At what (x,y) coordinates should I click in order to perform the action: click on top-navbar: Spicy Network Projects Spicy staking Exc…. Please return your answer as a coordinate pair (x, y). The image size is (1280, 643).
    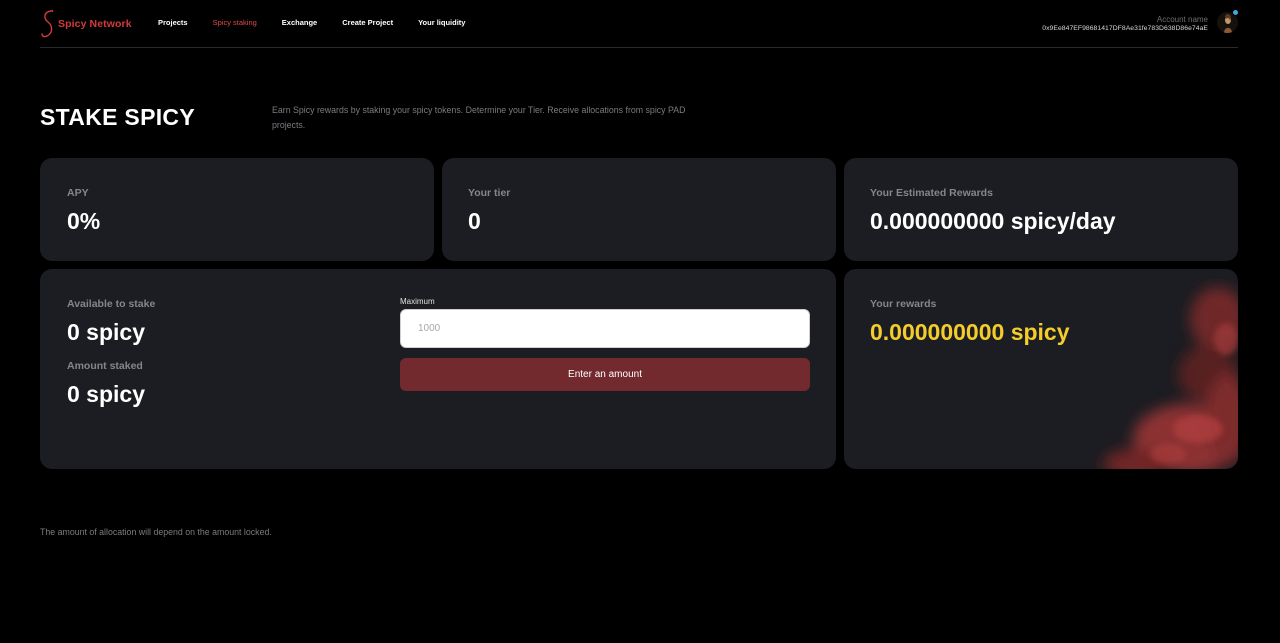
    Looking at the image, I should click on (639, 24).